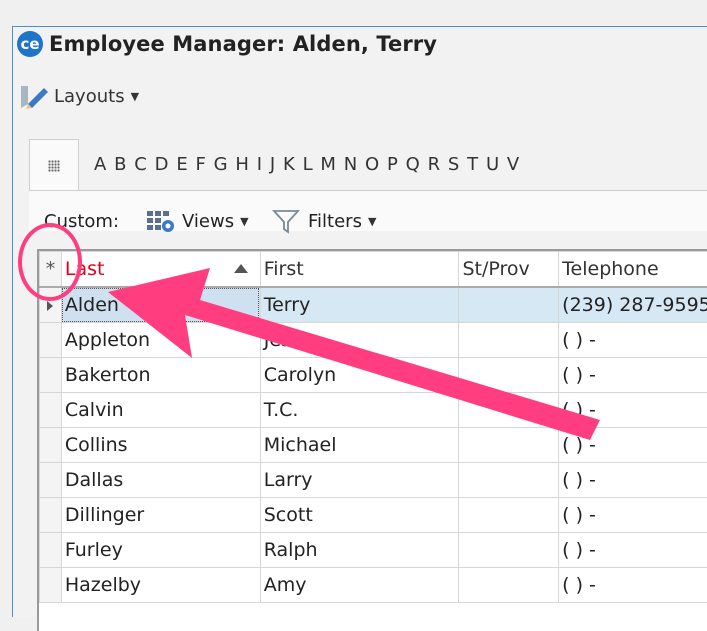 The height and width of the screenshot is (631, 707). What do you see at coordinates (221, 164) in the screenshot?
I see `alpha-tab-g: G` at bounding box center [221, 164].